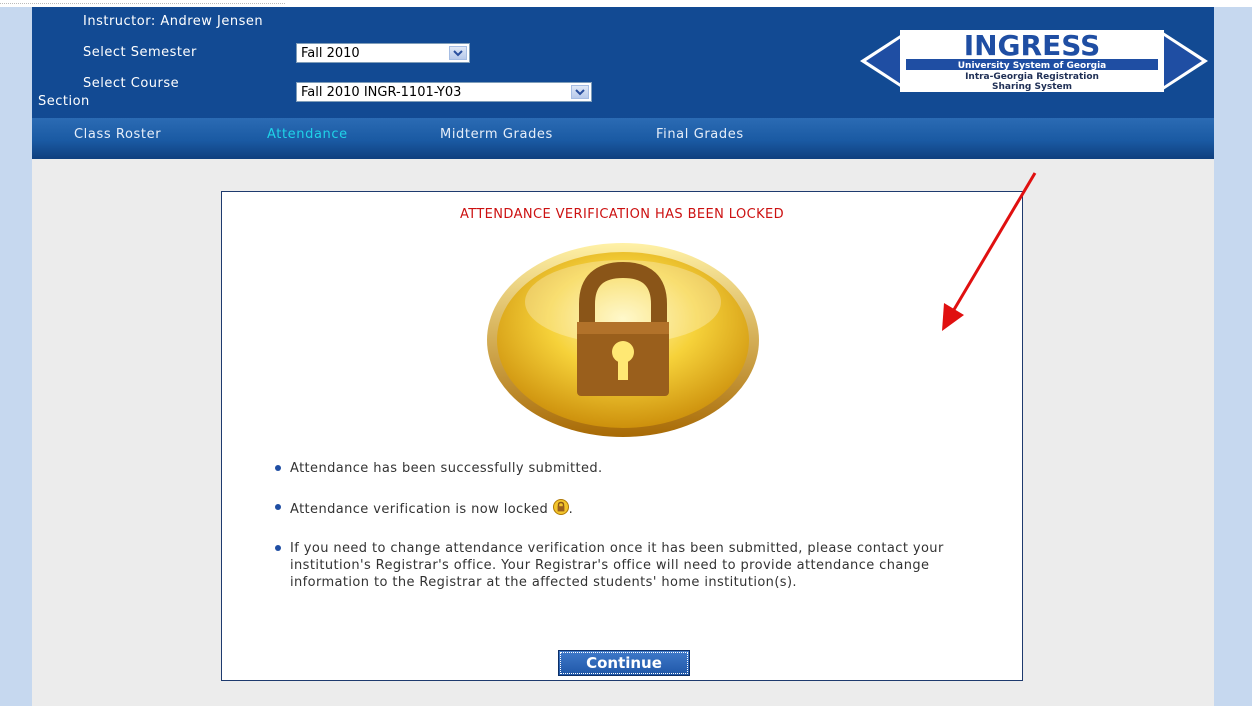  I want to click on logo-line1: University System of Georgia, so click(1032, 66).